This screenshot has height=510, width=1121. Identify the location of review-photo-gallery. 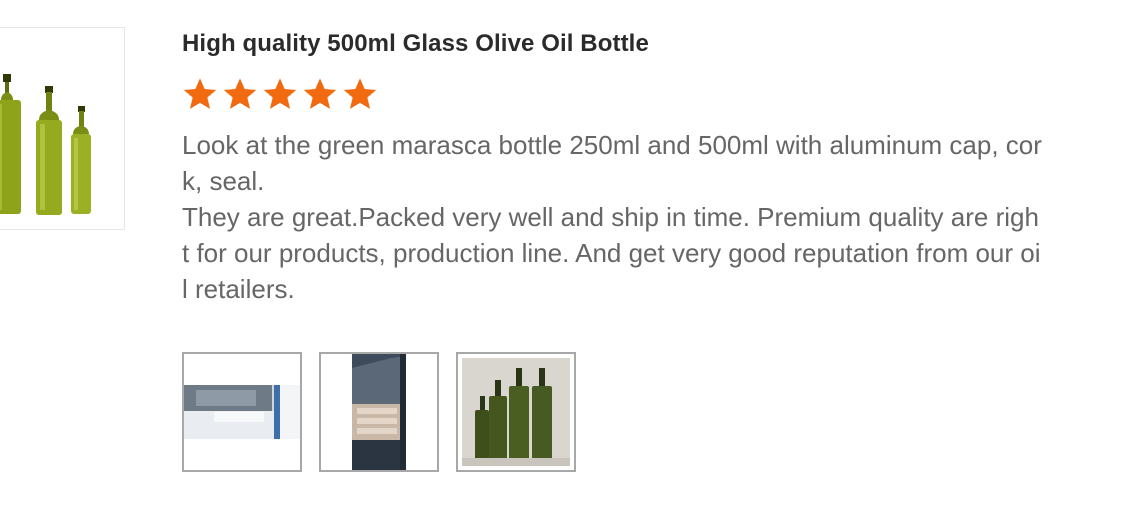
(379, 412).